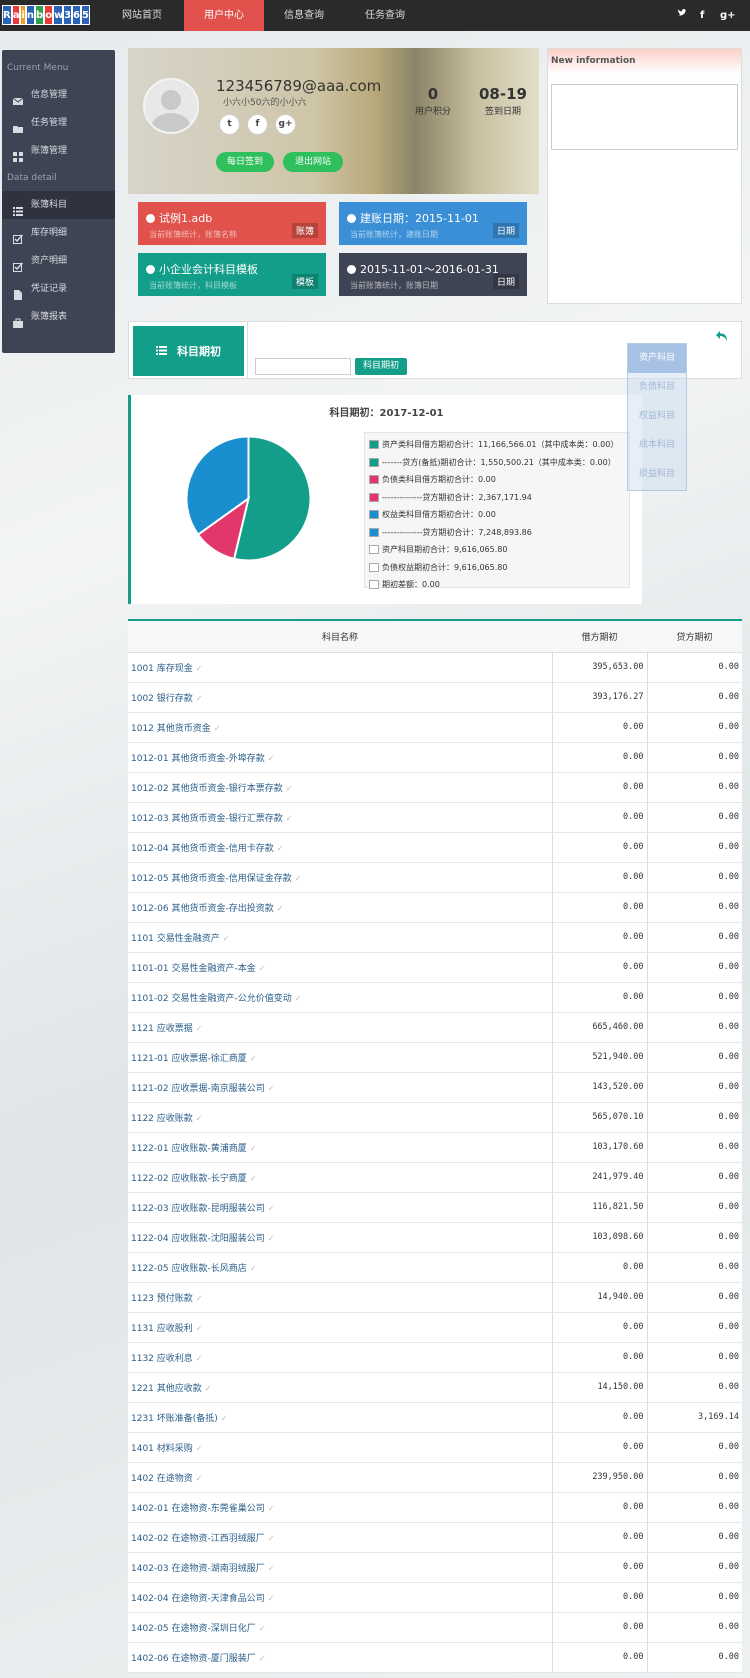  I want to click on table-row: 1402-01 在途物资-东莞雀巢公司 ✓ 0.00 0.00, so click(435, 1507).